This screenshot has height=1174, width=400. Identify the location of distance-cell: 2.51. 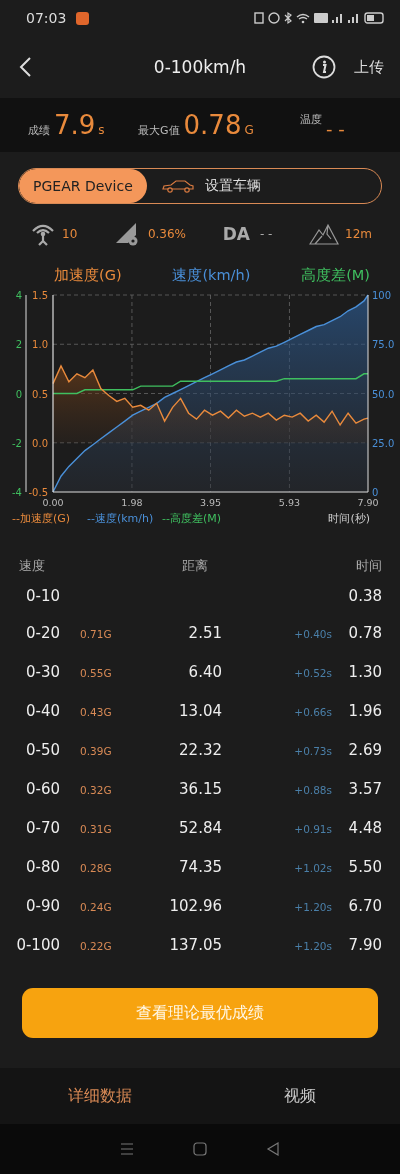
(205, 632).